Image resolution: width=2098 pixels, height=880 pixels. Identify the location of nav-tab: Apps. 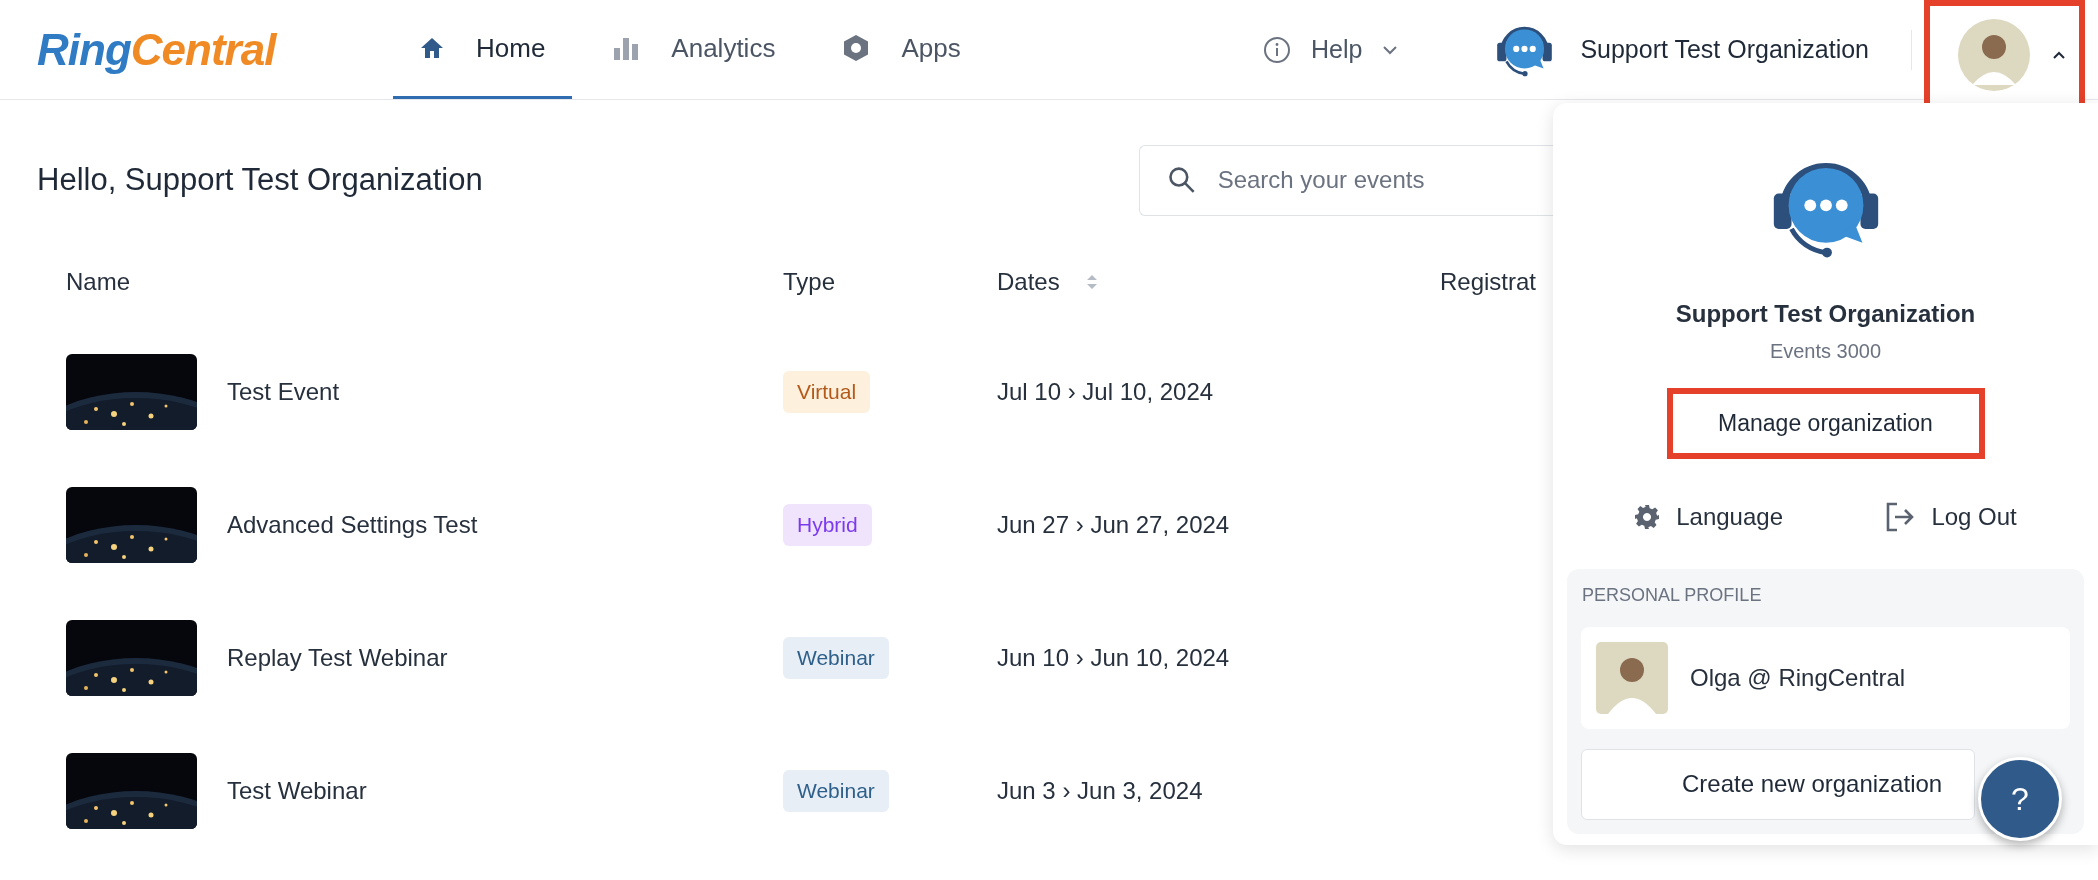
(902, 49).